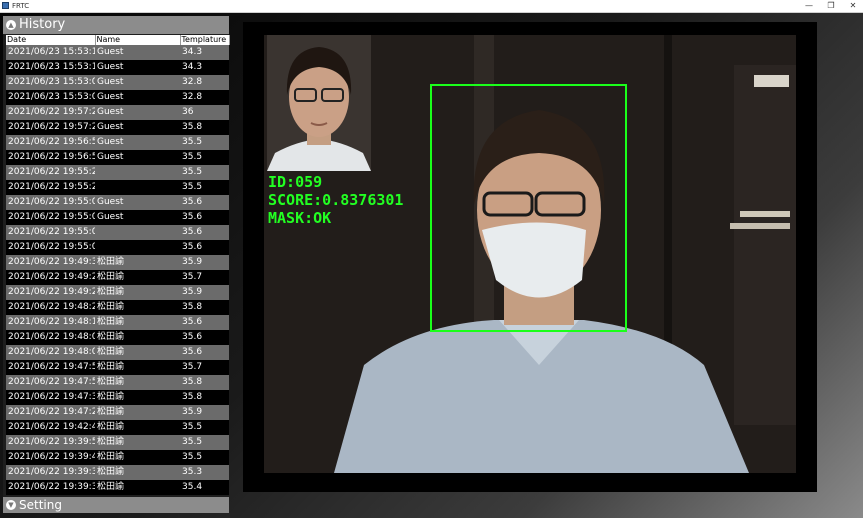  I want to click on table-row: 2021/06/22 19:47:54 松田諭 35.8, so click(117, 382).